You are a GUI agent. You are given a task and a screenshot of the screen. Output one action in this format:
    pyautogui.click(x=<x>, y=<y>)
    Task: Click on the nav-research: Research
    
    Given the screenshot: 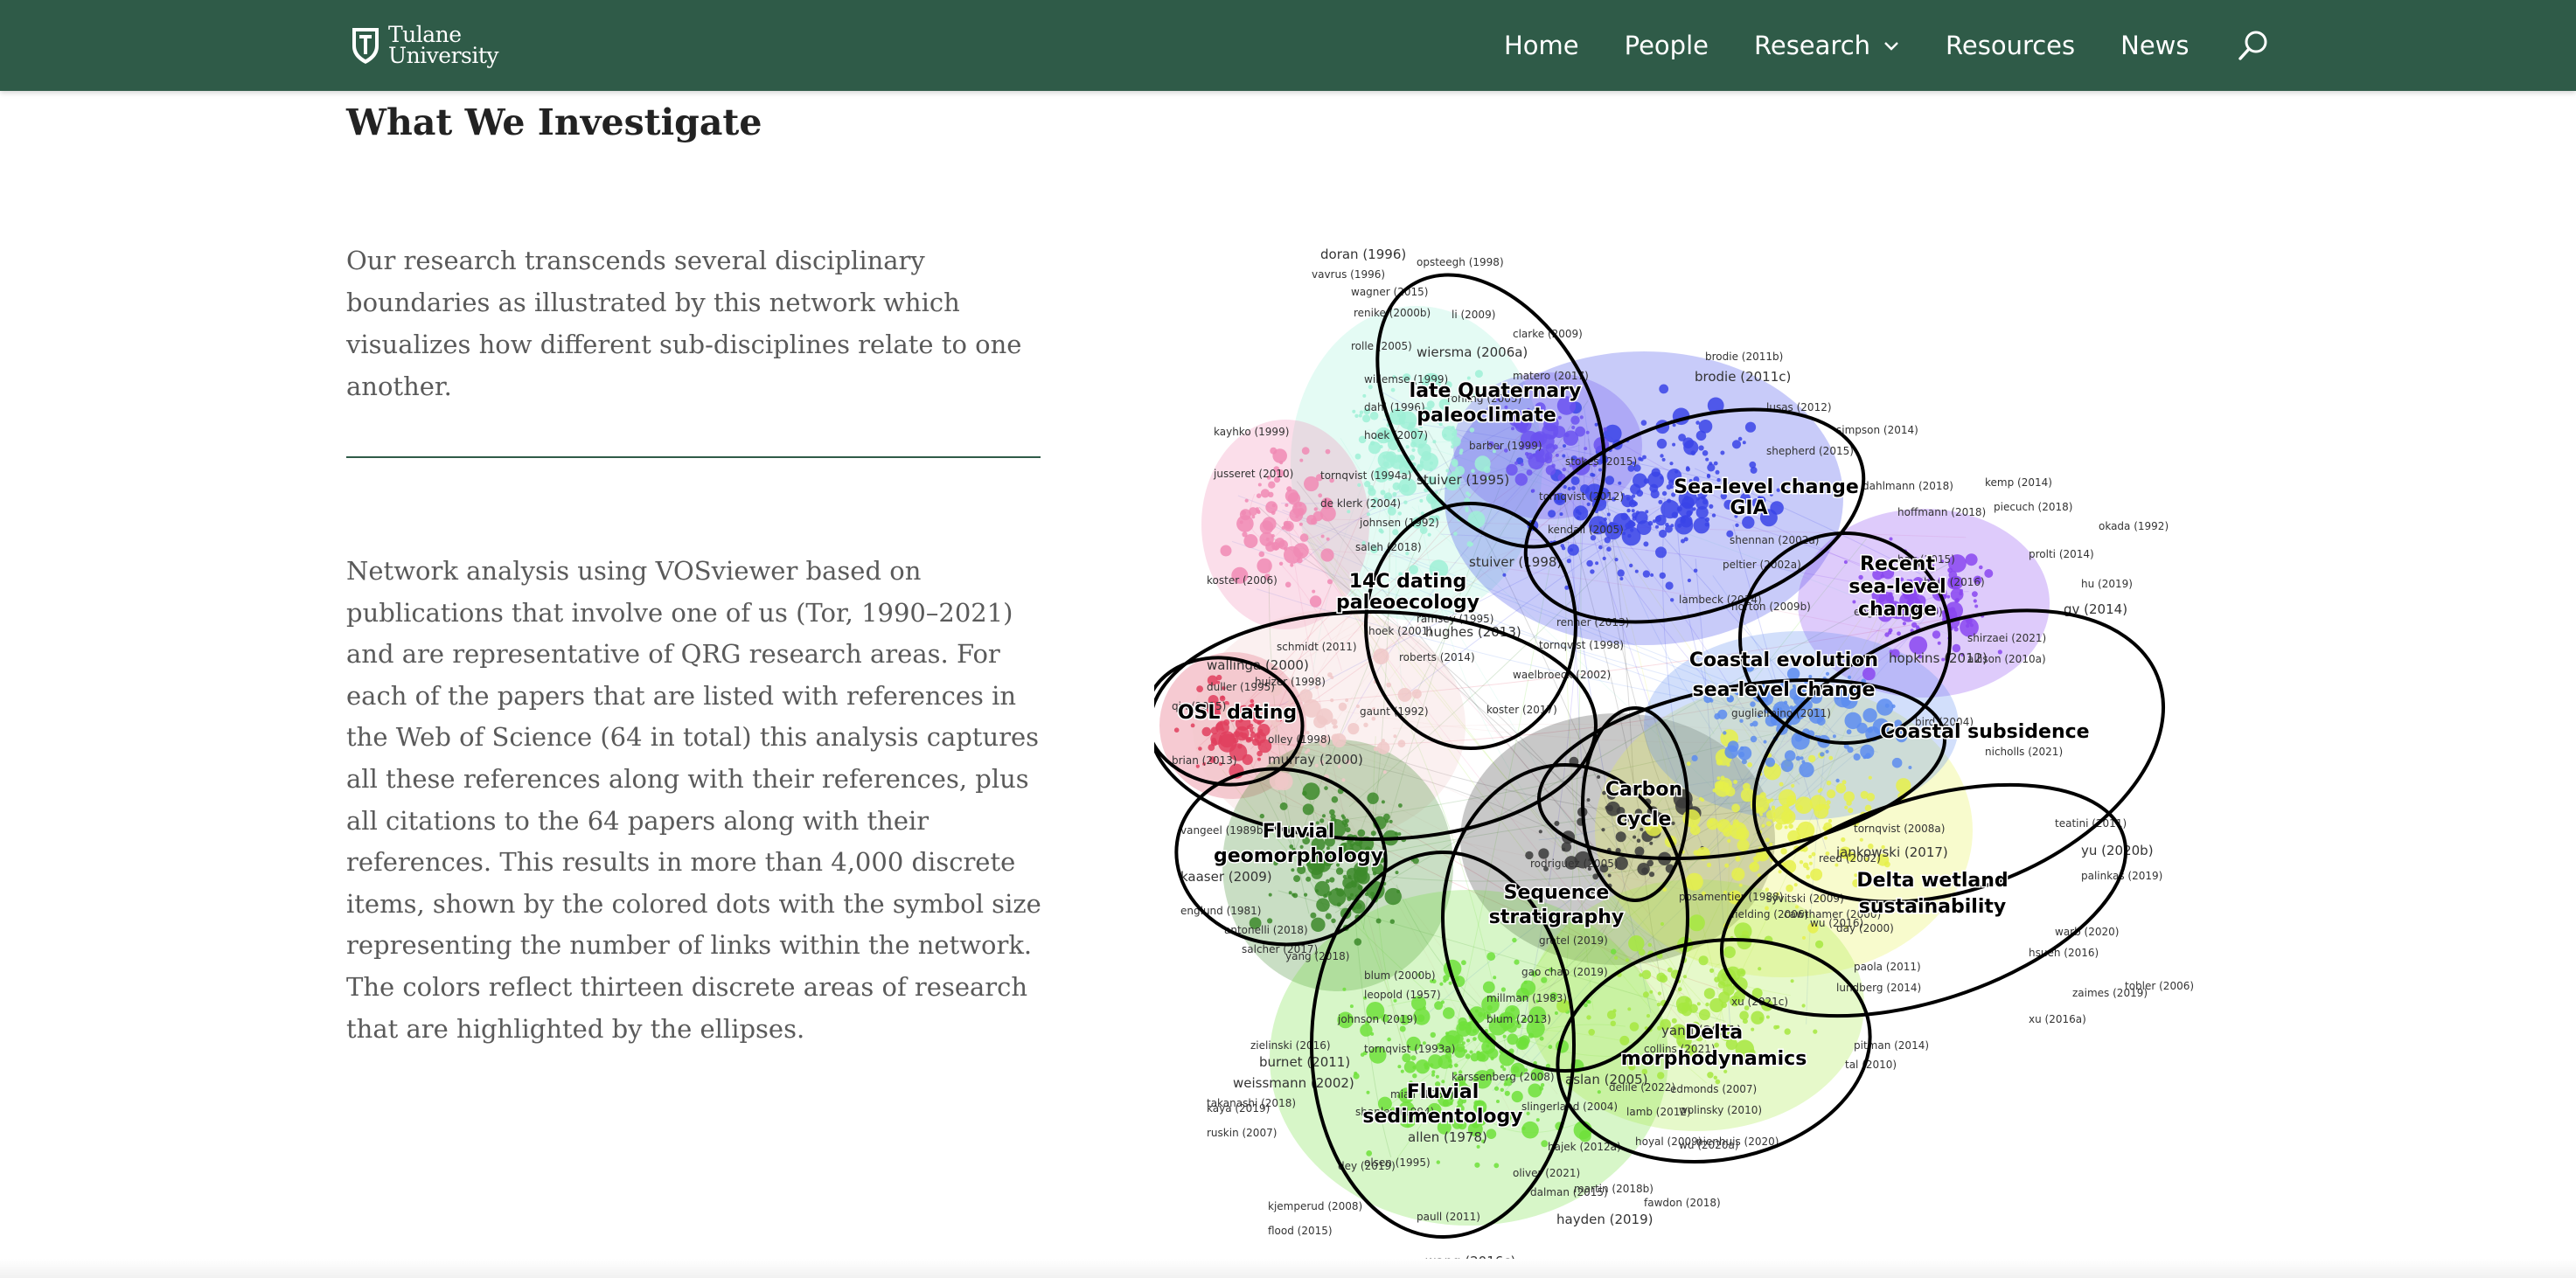 What is the action you would take?
    pyautogui.click(x=1827, y=45)
    